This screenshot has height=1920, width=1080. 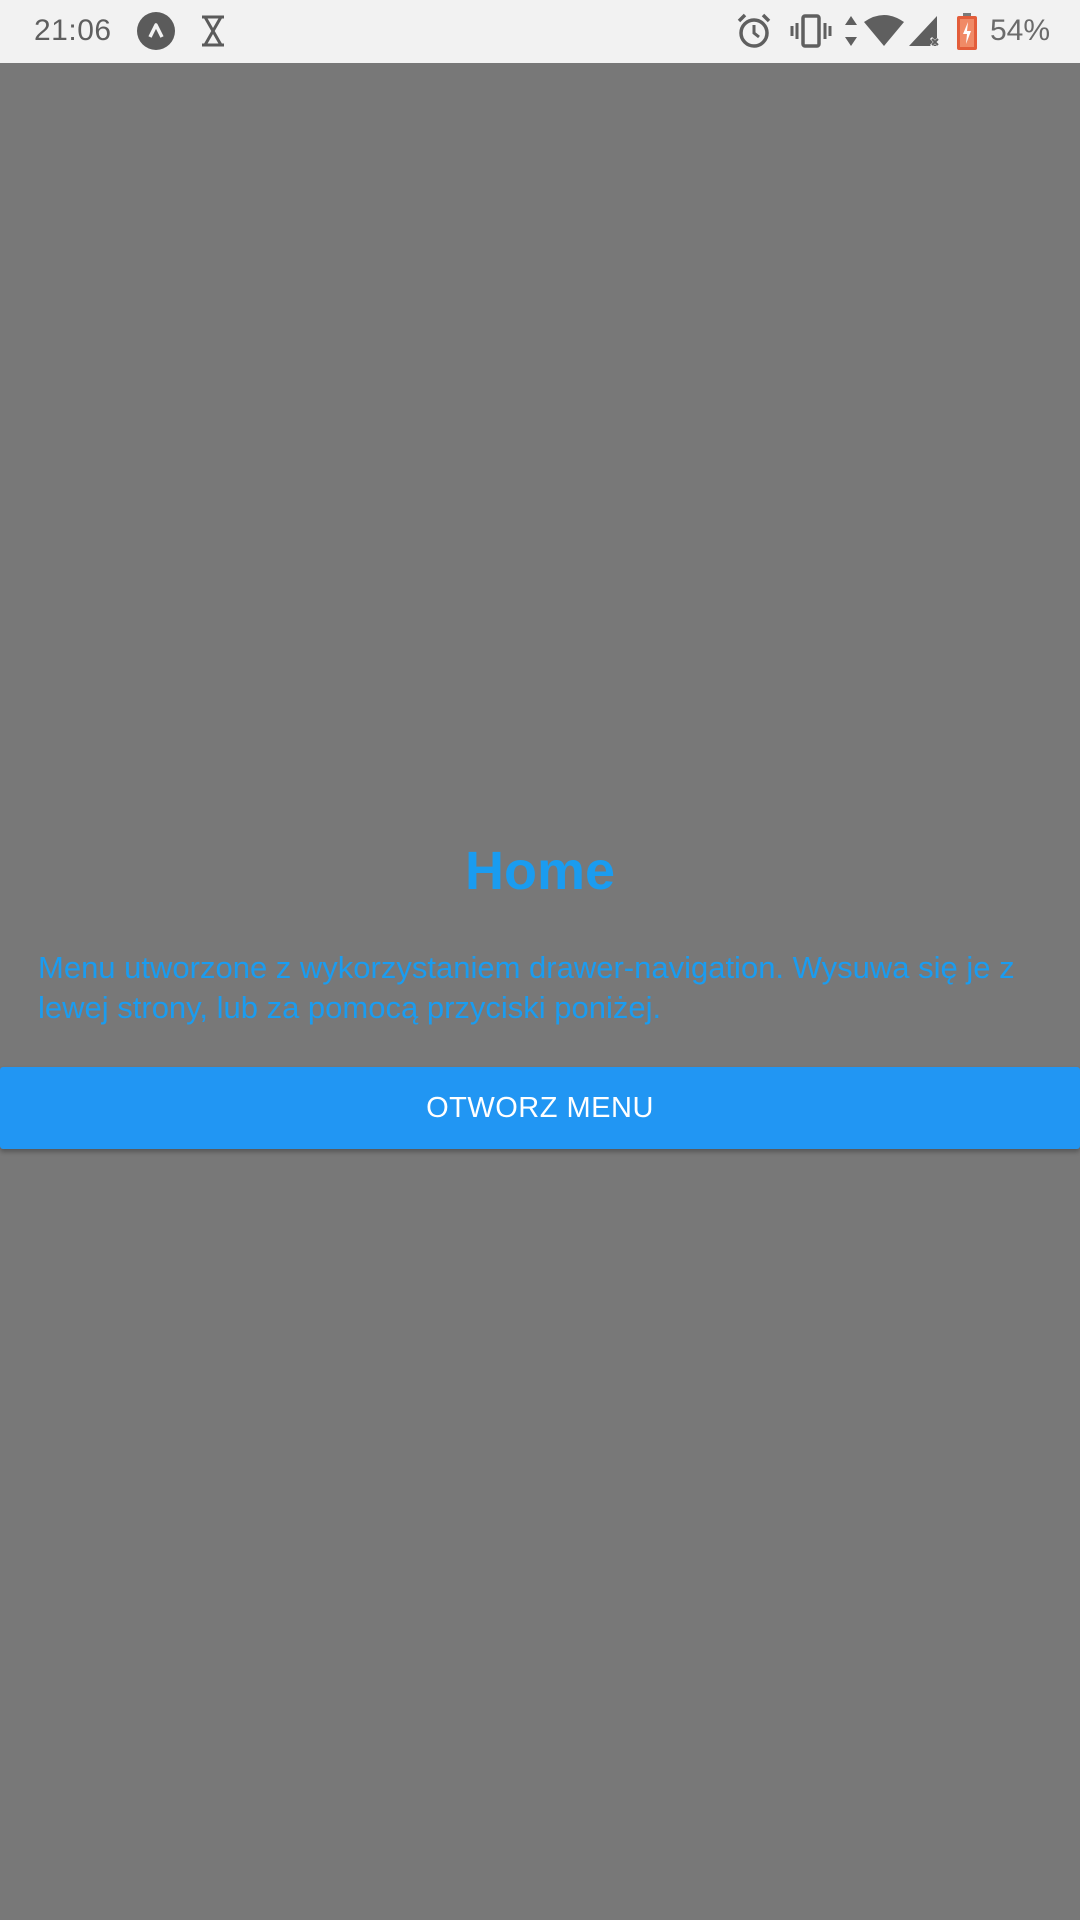 What do you see at coordinates (213, 31) in the screenshot?
I see `hourglass-icon` at bounding box center [213, 31].